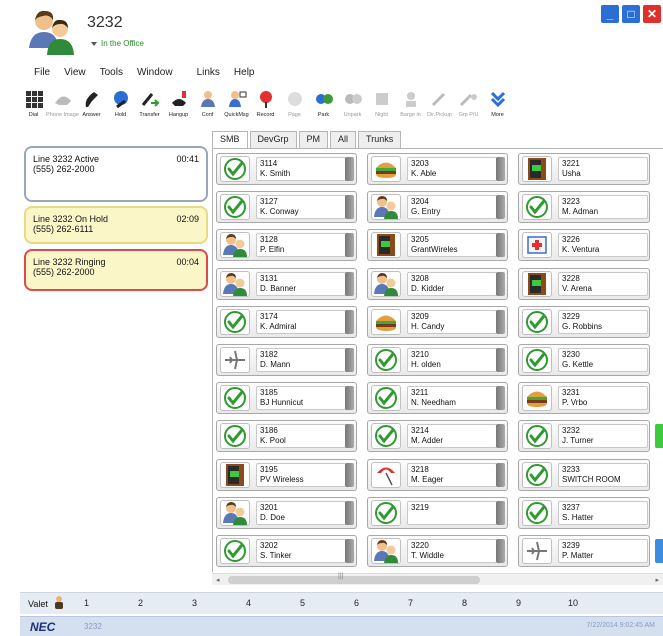 This screenshot has width=663, height=636. Describe the element at coordinates (286, 512) in the screenshot. I see `directory-key: 3201 D. Doe` at that location.